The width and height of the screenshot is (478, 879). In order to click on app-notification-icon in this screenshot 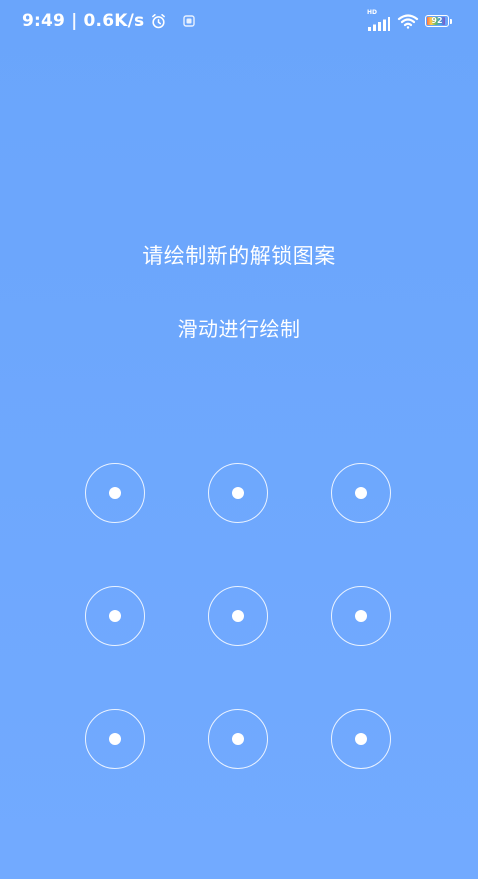, I will do `click(184, 21)`.